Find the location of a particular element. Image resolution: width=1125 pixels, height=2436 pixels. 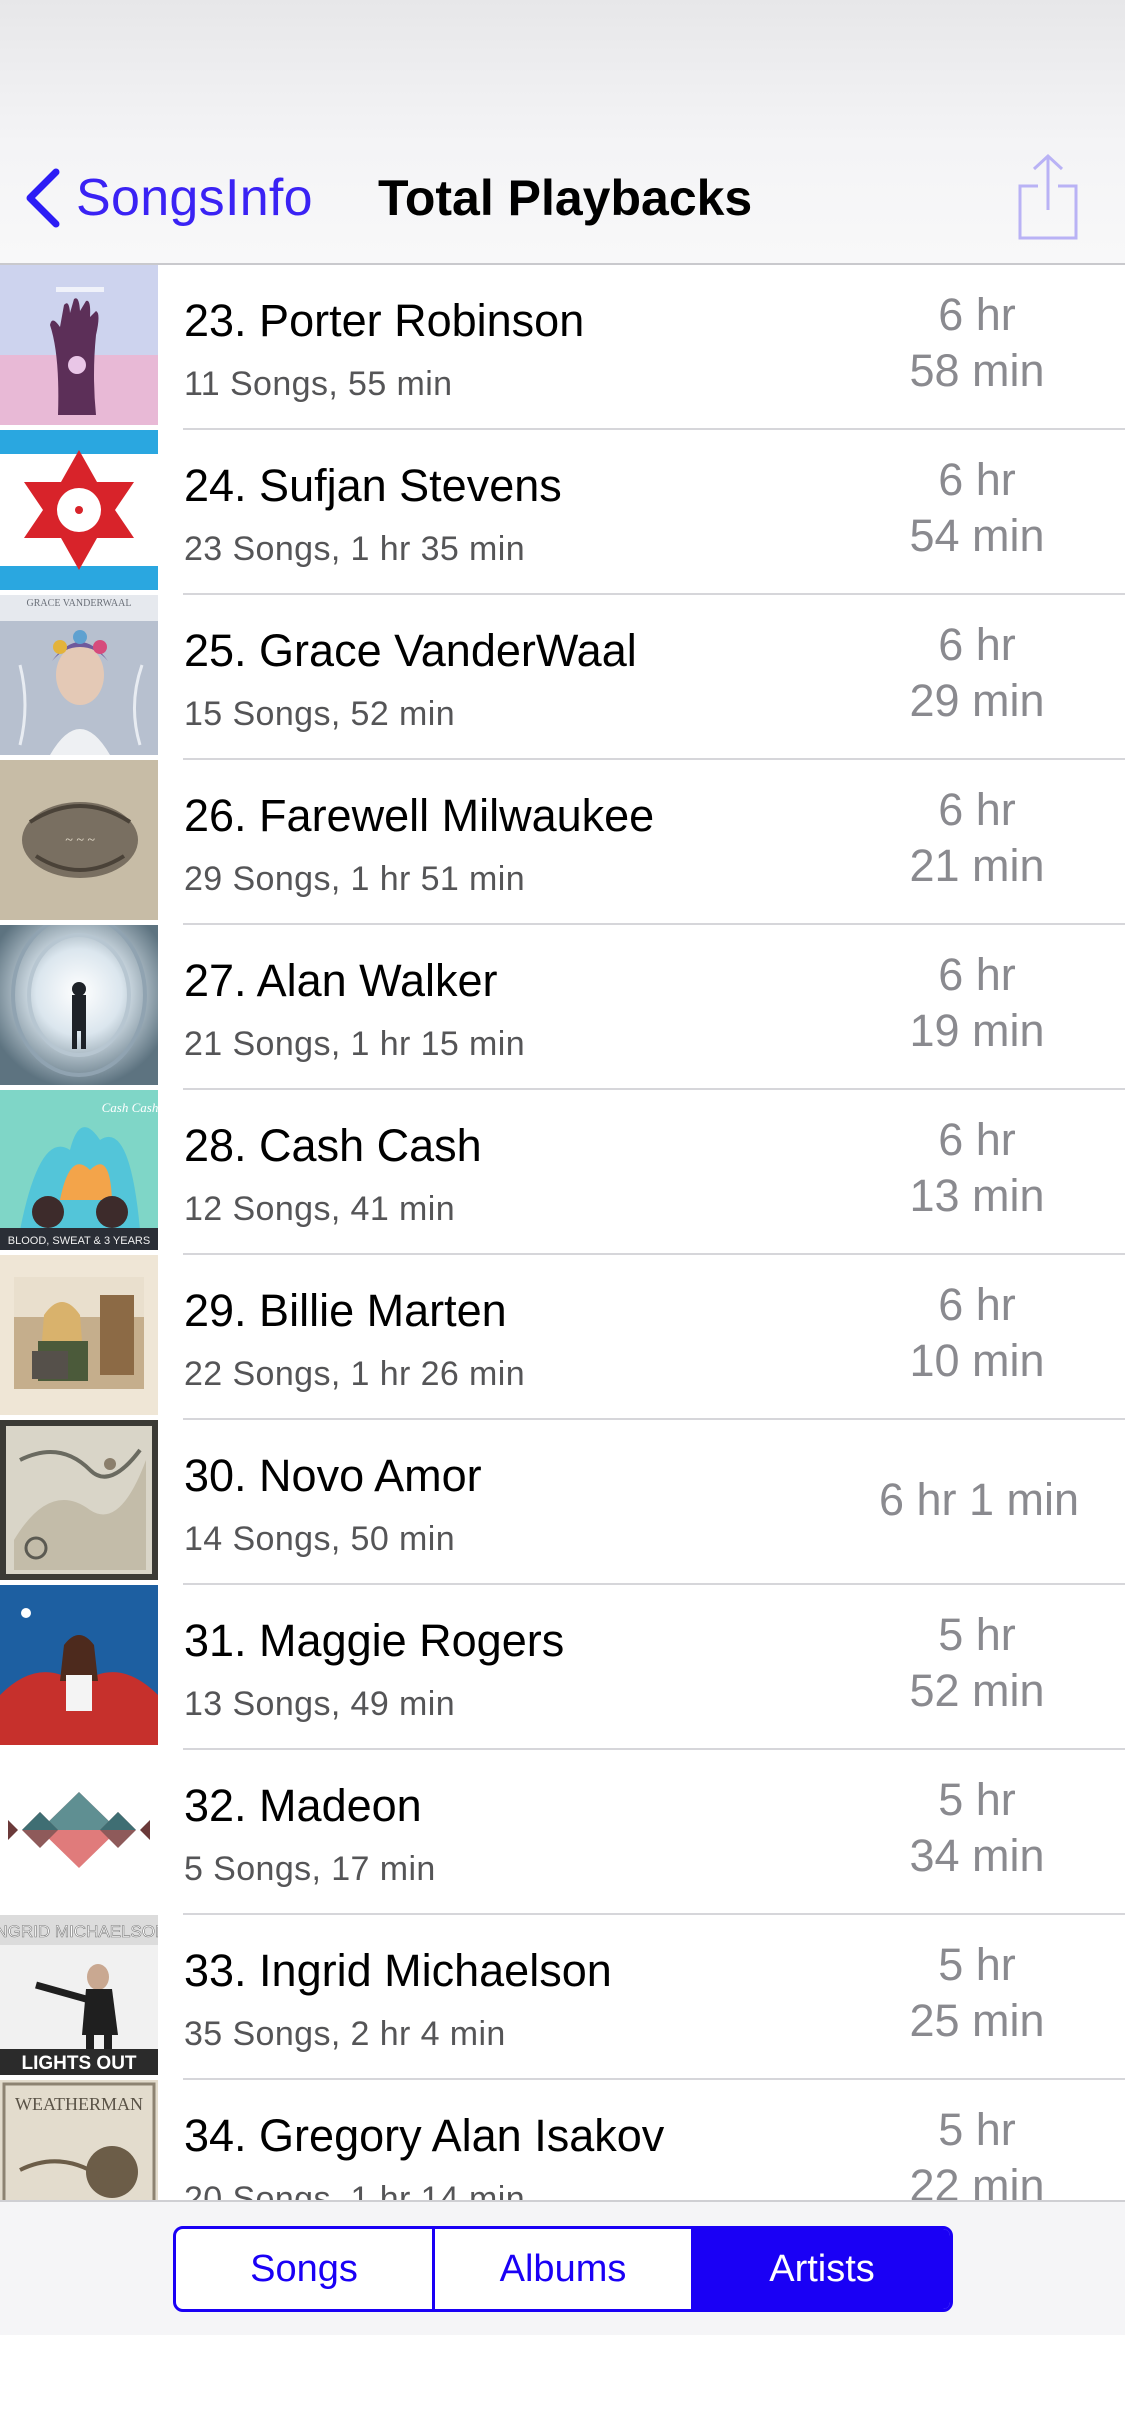

artist-name: 25. Grace VanderWaal is located at coordinates (410, 650).